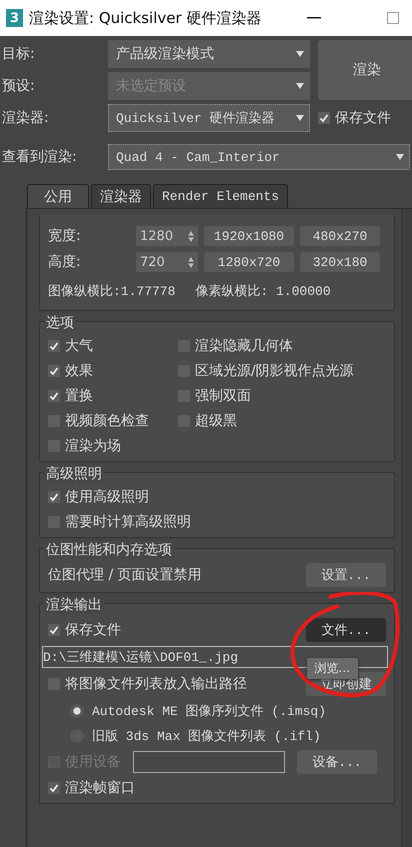  Describe the element at coordinates (209, 54) in the screenshot. I see `dropdown: 产品级渲染模式` at that location.